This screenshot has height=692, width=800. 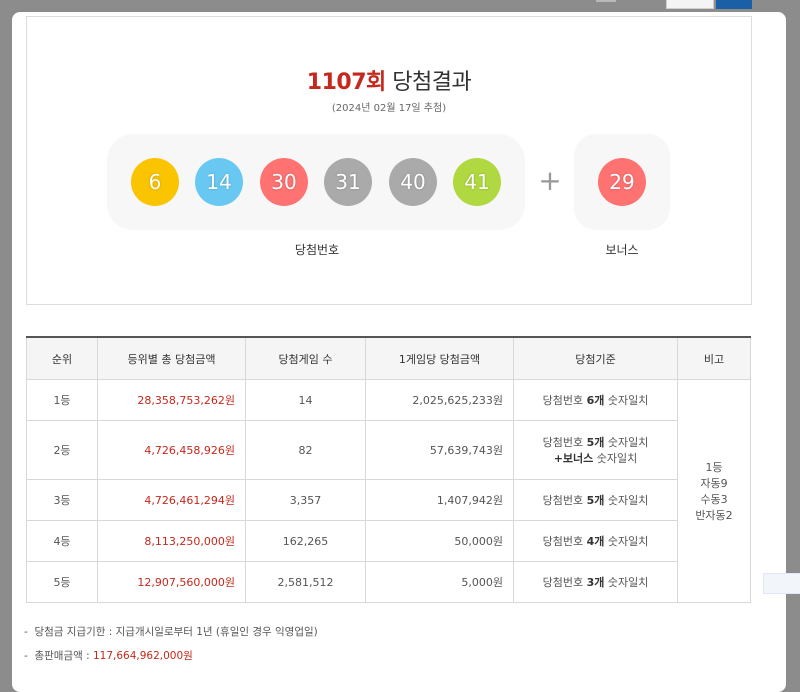 I want to click on top-decoration, so click(x=606, y=1).